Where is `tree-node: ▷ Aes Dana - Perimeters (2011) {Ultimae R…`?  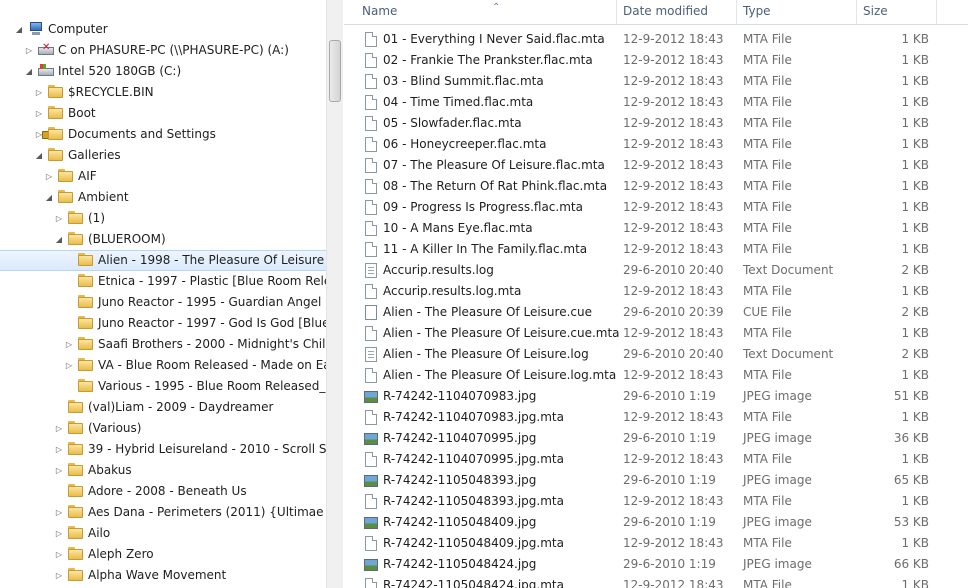 tree-node: ▷ Aes Dana - Perimeters (2011) {Ultimae R… is located at coordinates (163, 512).